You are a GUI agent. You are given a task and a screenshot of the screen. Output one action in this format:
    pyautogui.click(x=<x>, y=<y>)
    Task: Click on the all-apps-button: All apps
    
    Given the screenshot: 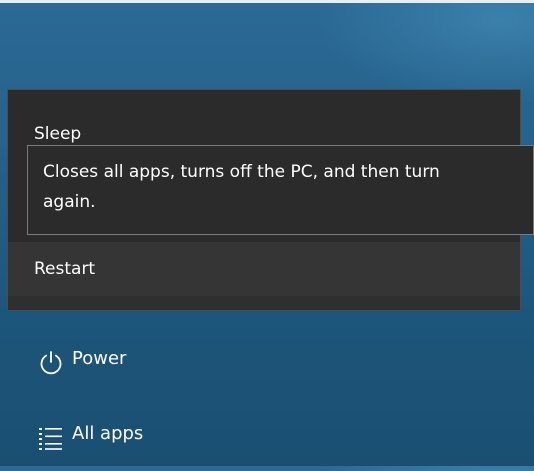 What is the action you would take?
    pyautogui.click(x=267, y=434)
    